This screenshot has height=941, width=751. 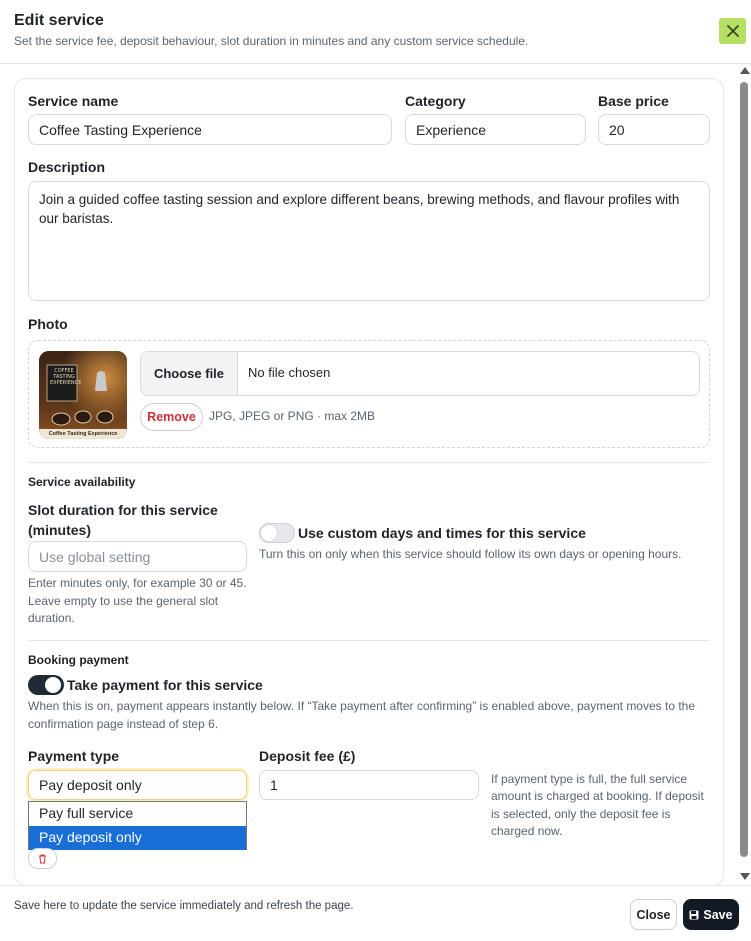 I want to click on save-button: Save, so click(x=711, y=914).